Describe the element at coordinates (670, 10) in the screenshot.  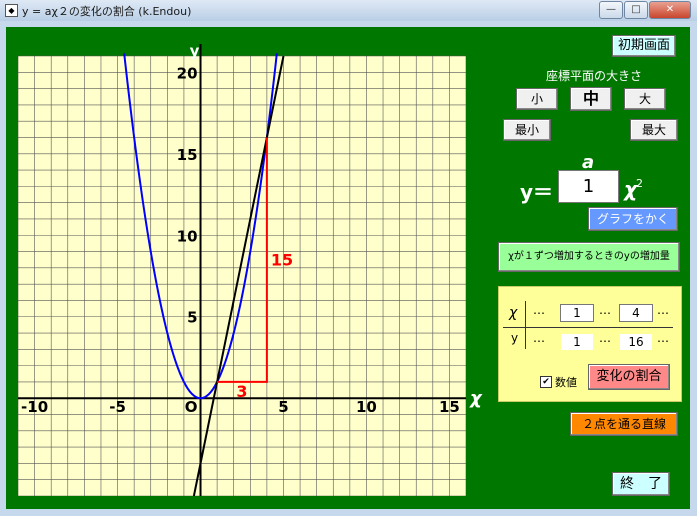
I see `close-button: ✕` at that location.